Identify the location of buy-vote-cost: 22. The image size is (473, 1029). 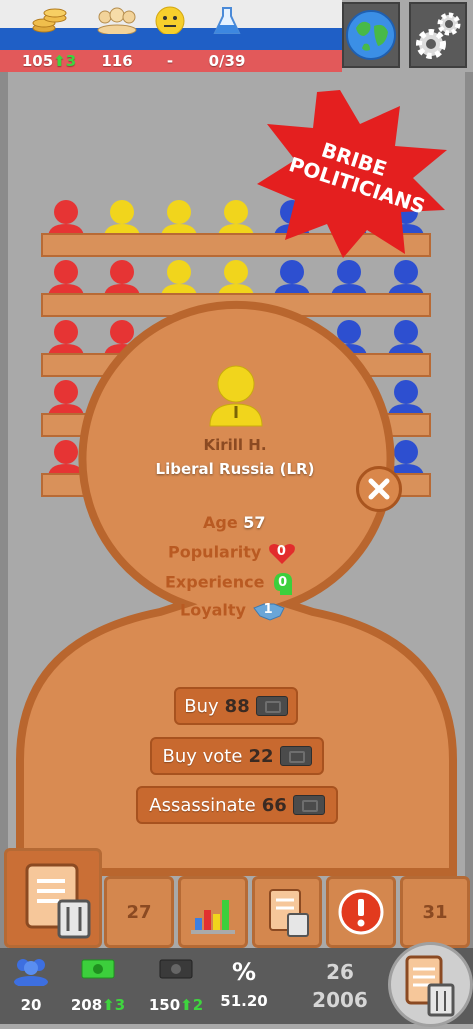
(261, 756).